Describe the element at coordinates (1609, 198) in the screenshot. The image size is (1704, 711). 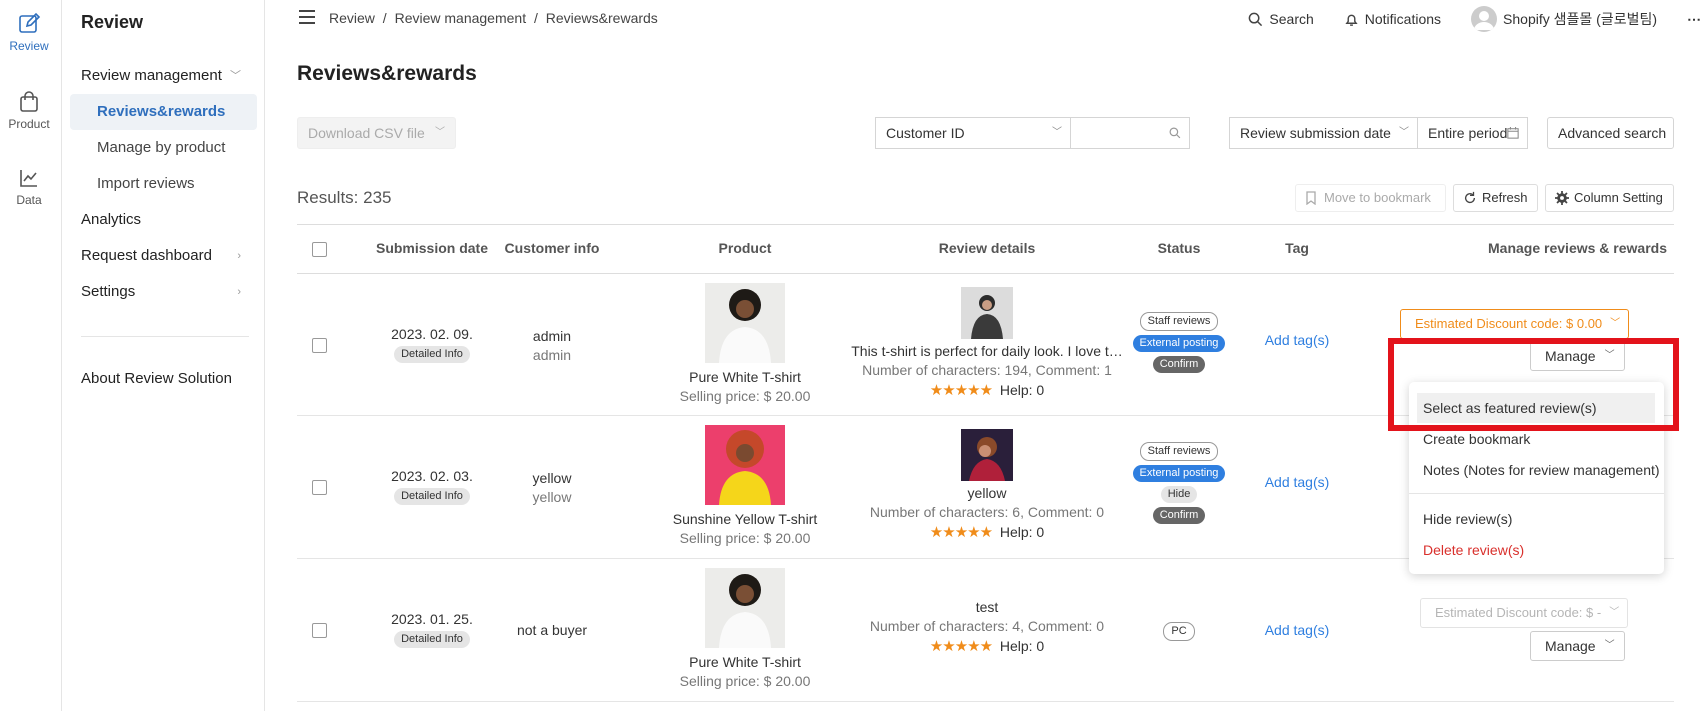
I see `column-setting-button: Column Setting` at that location.